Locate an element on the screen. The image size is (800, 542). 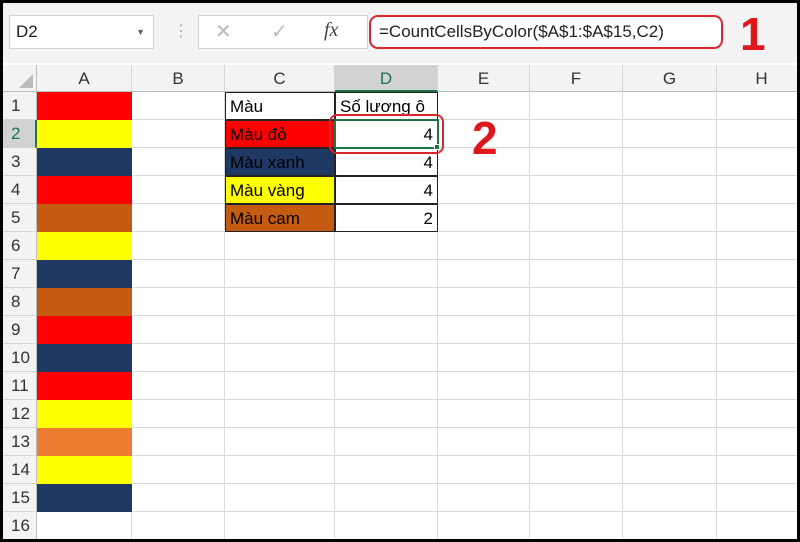
cell-G15 is located at coordinates (670, 498).